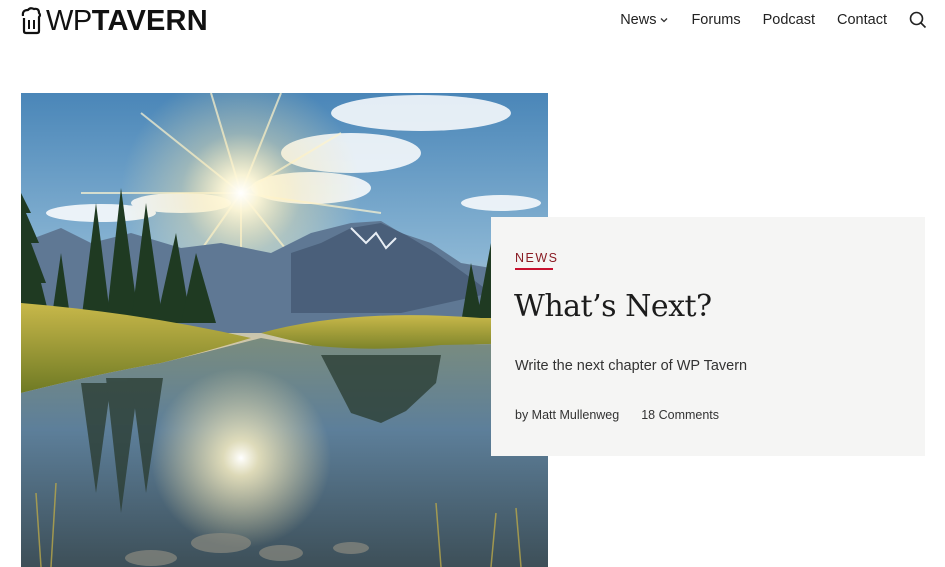 Image resolution: width=945 pixels, height=567 pixels. I want to click on site-logo: WP TAVERN, so click(114, 21).